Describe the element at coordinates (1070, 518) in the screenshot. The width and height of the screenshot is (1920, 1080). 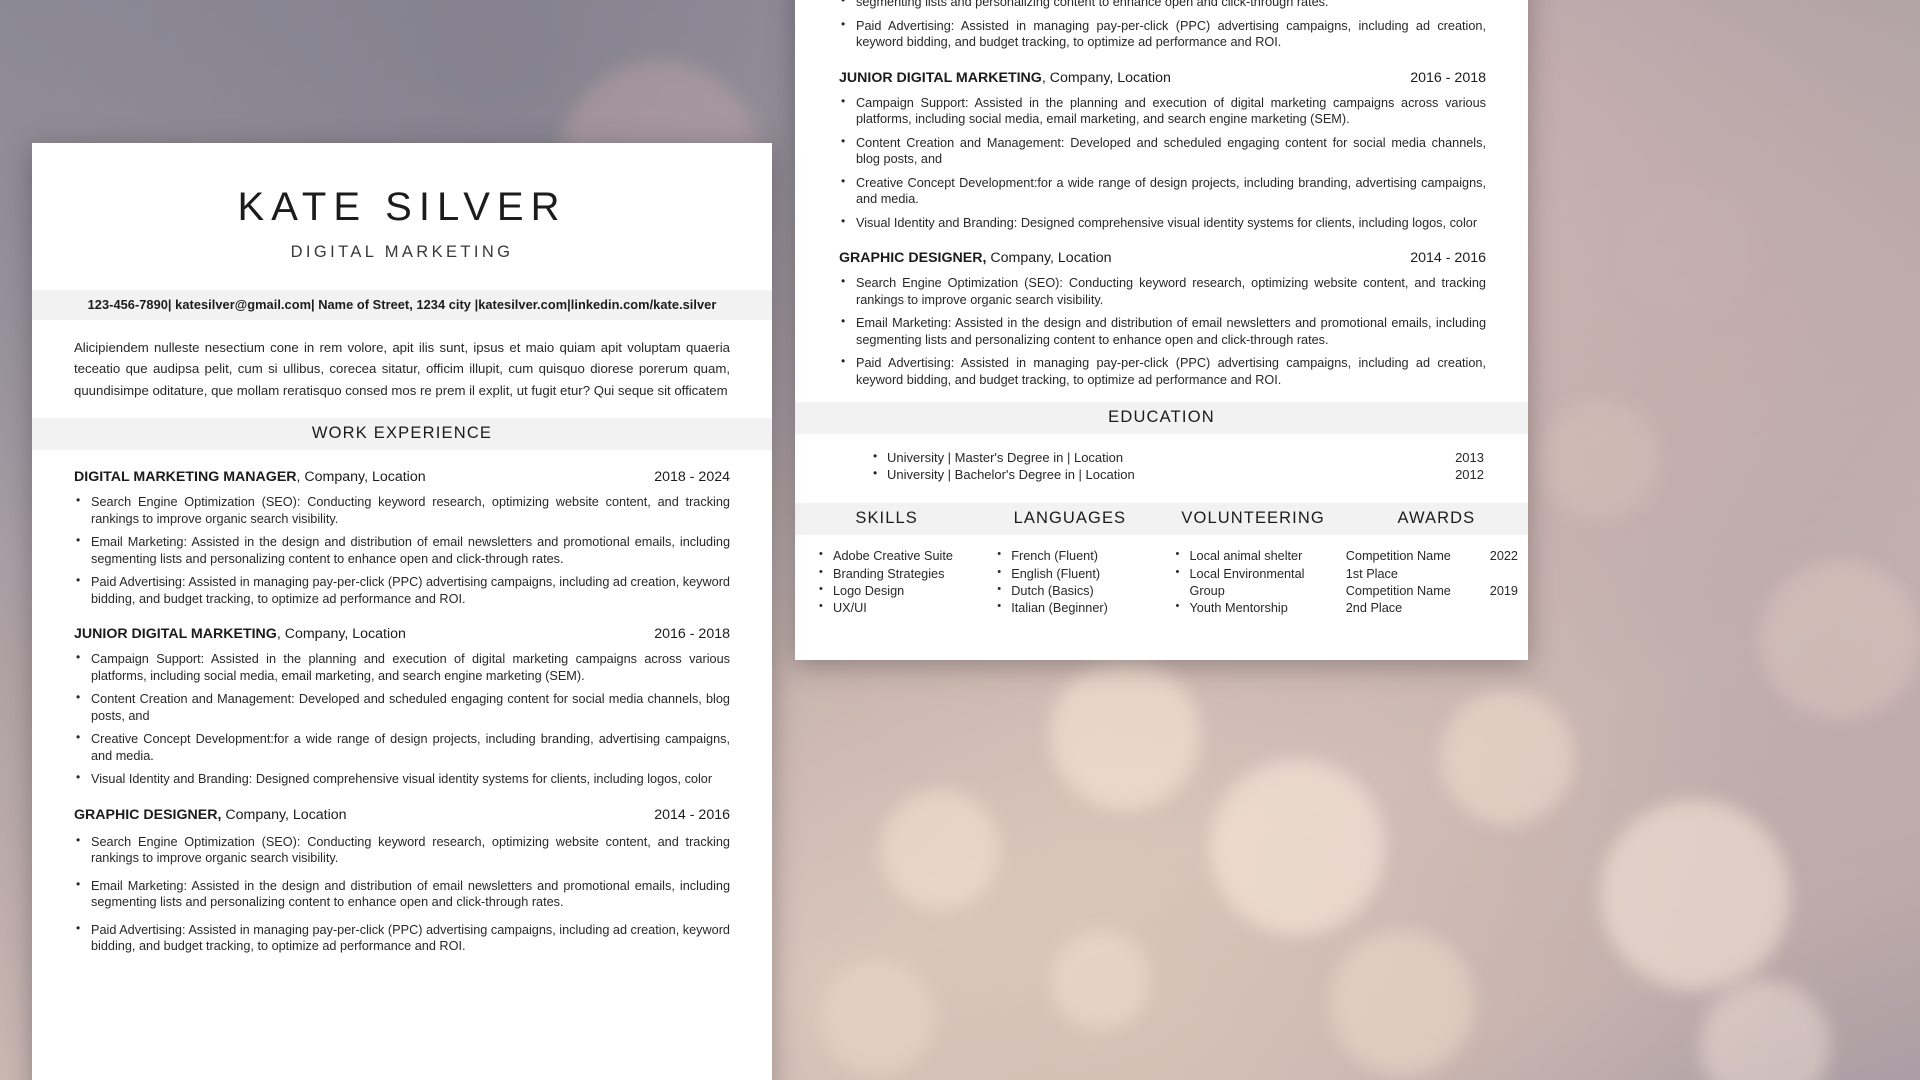
I see `section-header-languages: LANGUAGES` at that location.